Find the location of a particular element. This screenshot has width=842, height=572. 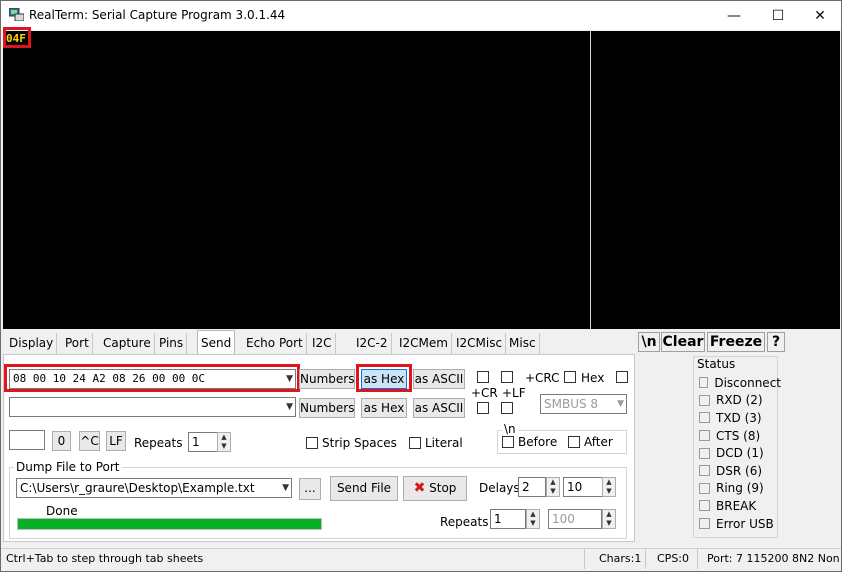

dump-repeats-max-spinner: ▲ ▼ is located at coordinates (609, 519).